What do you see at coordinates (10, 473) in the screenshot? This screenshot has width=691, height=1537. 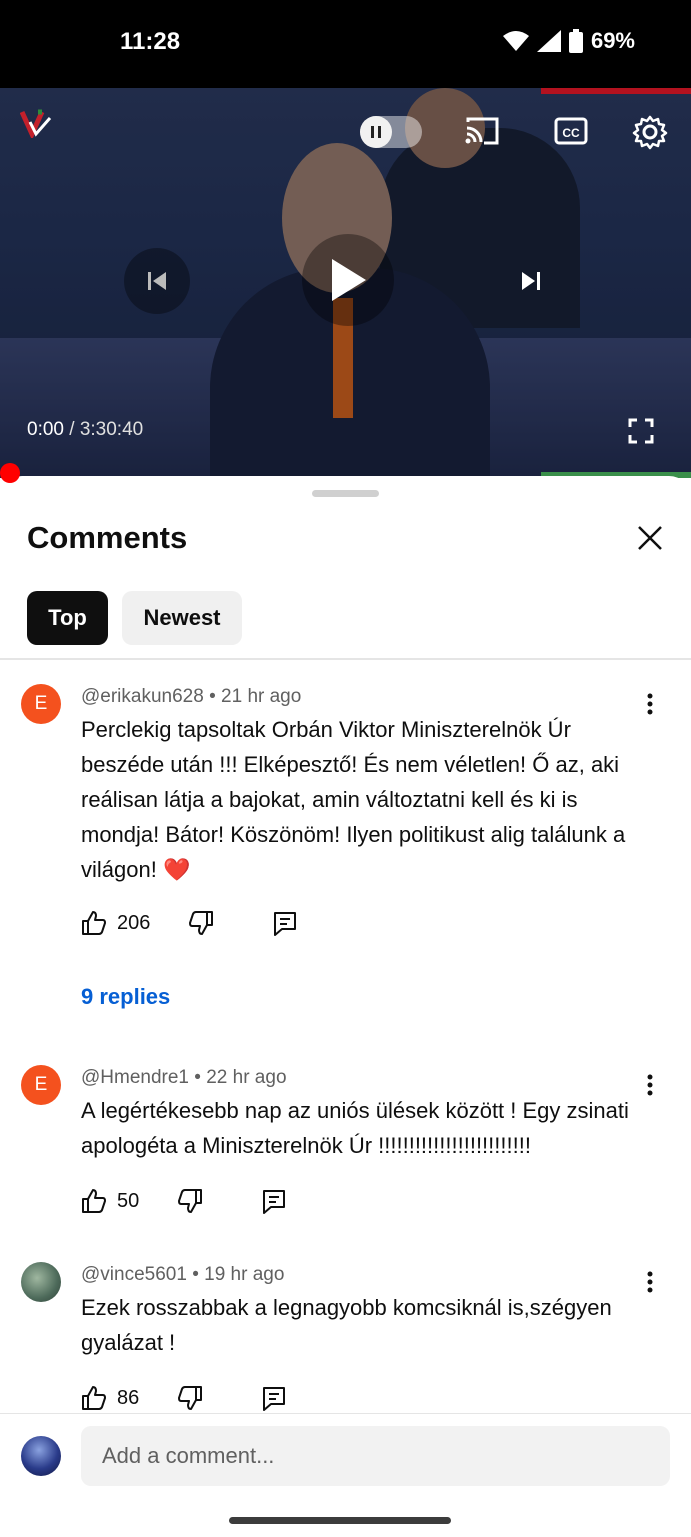 I see `scrubber-handle` at bounding box center [10, 473].